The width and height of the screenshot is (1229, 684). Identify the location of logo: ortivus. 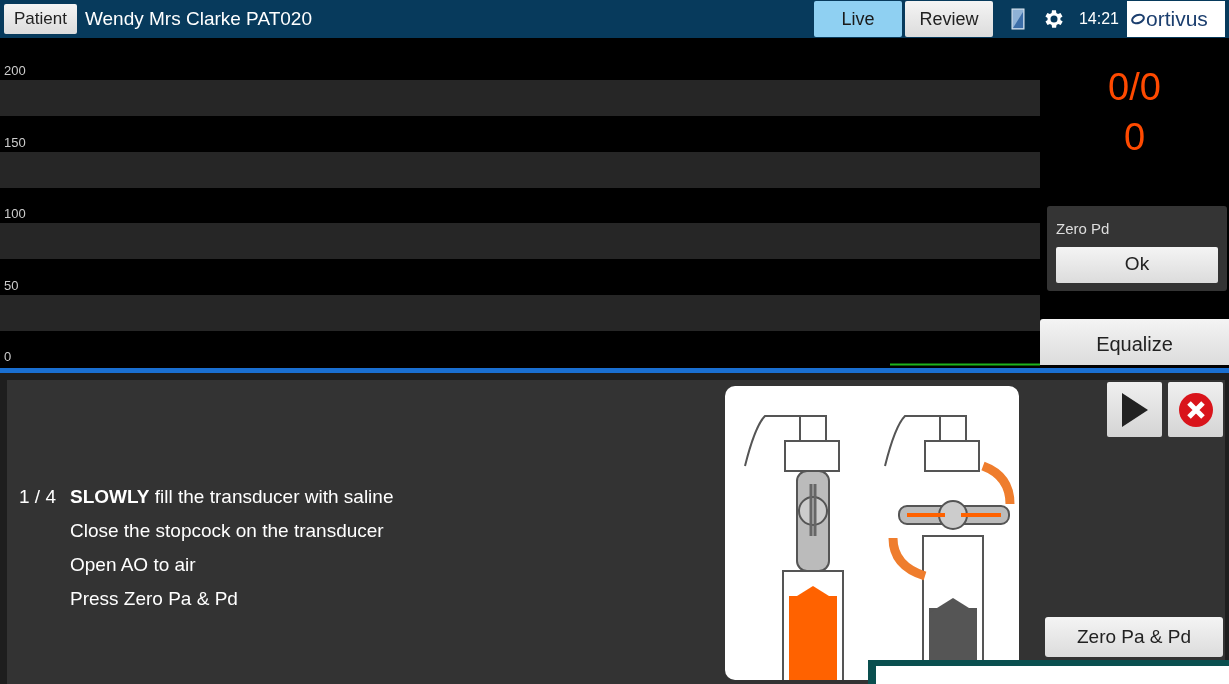
(1176, 19).